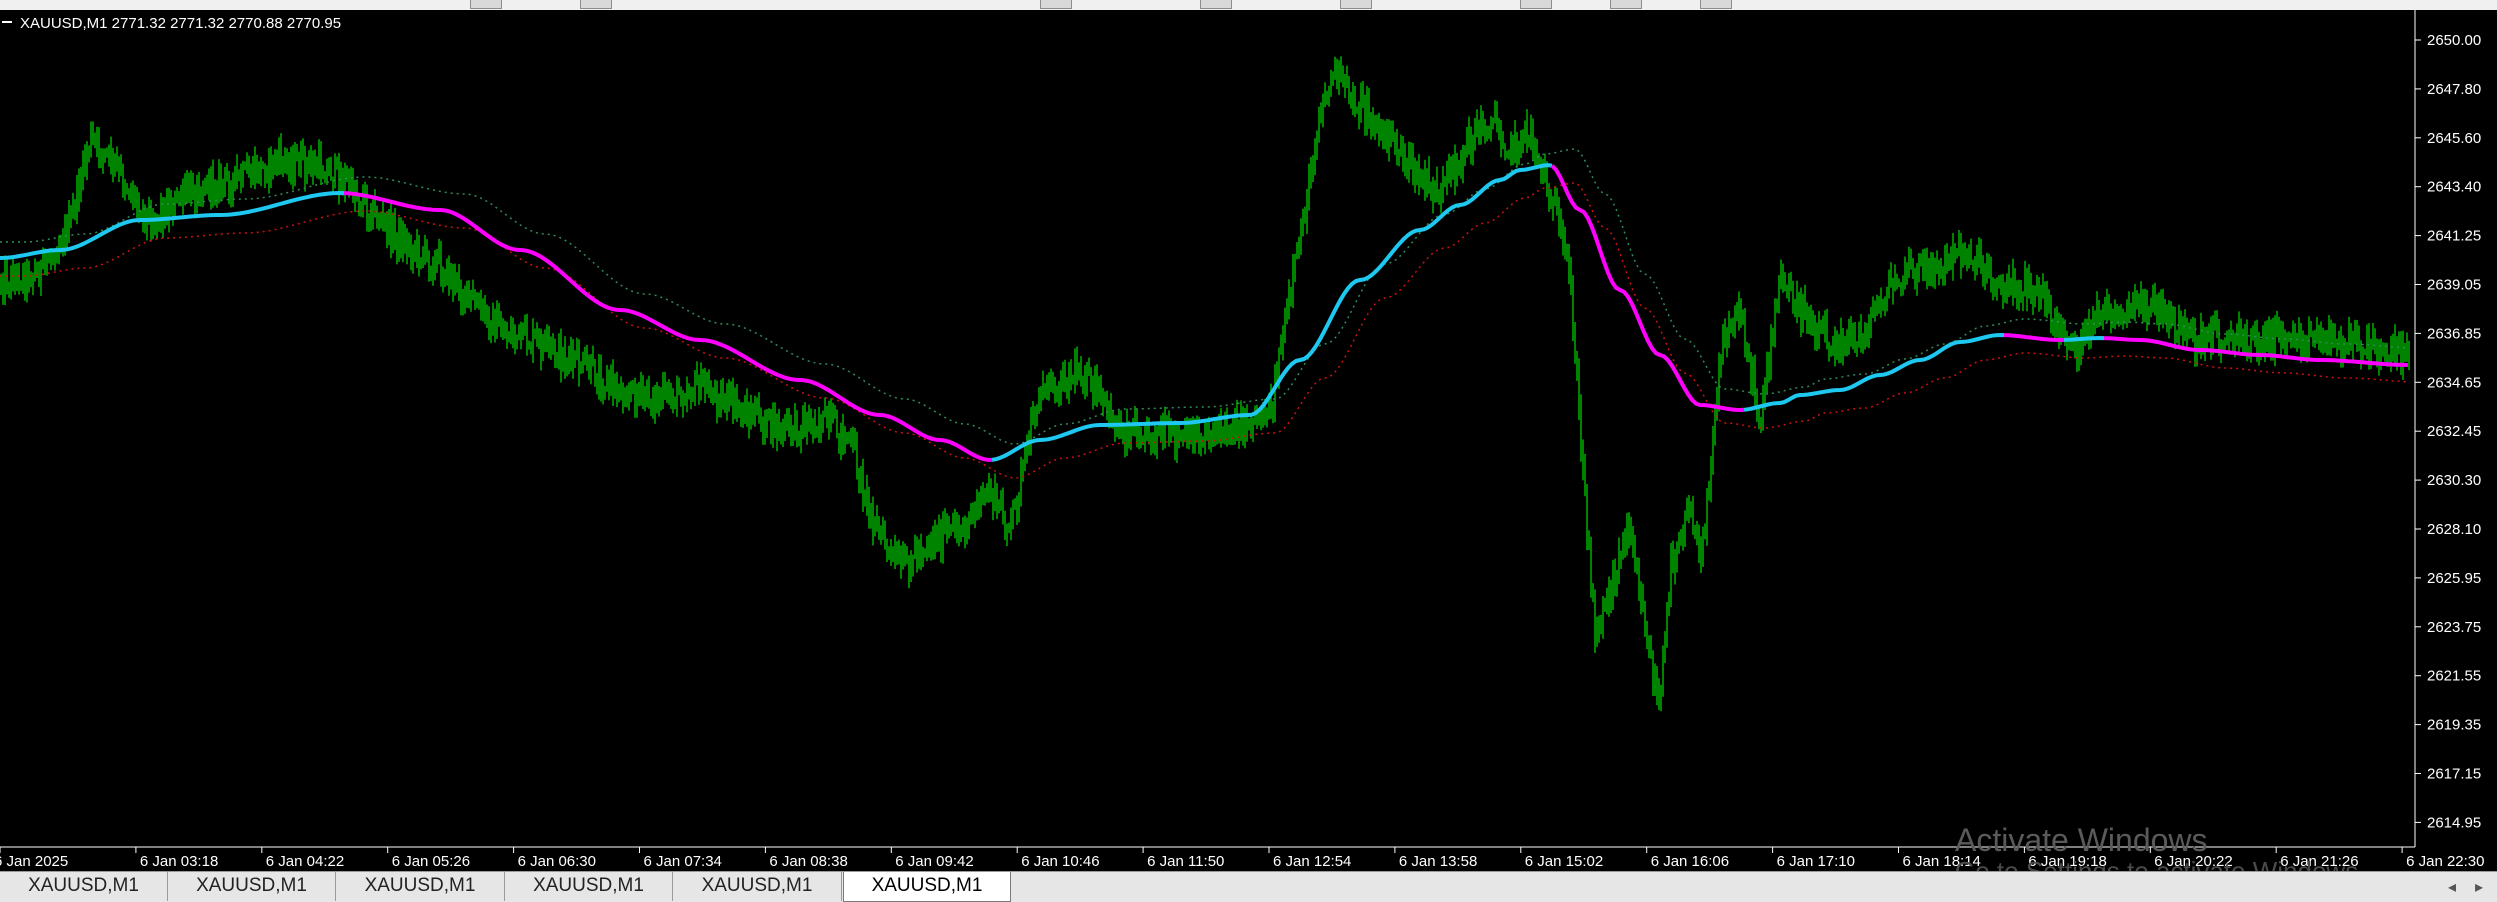 The height and width of the screenshot is (902, 2497). I want to click on price-label: 2617.15, so click(2454, 774).